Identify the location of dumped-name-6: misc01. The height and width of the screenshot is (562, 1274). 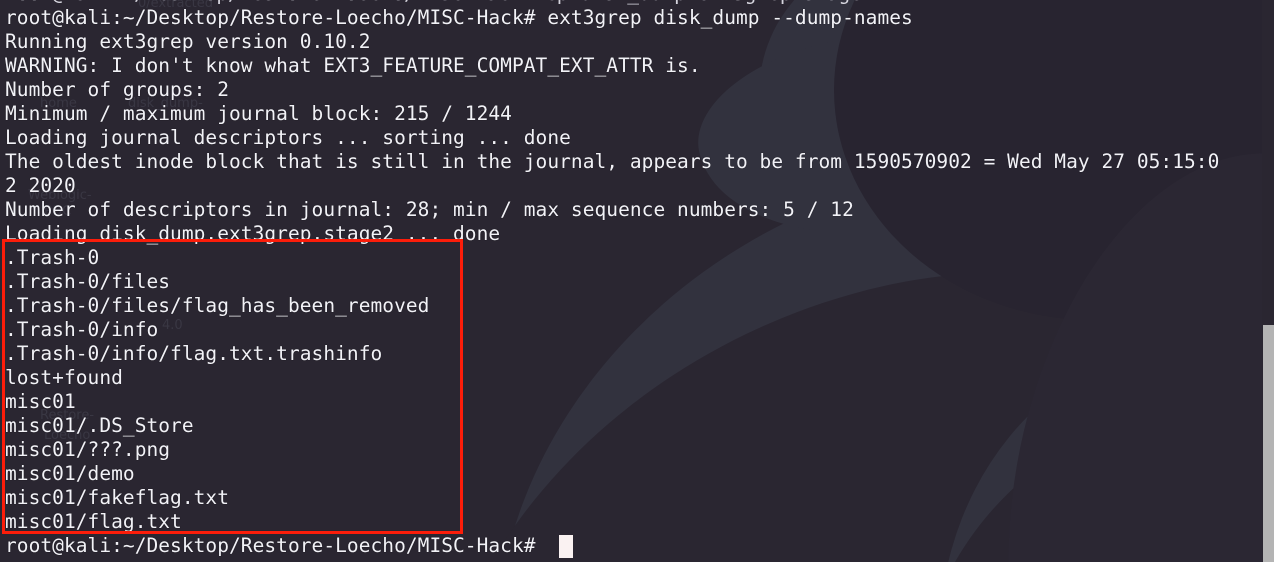
(40, 401).